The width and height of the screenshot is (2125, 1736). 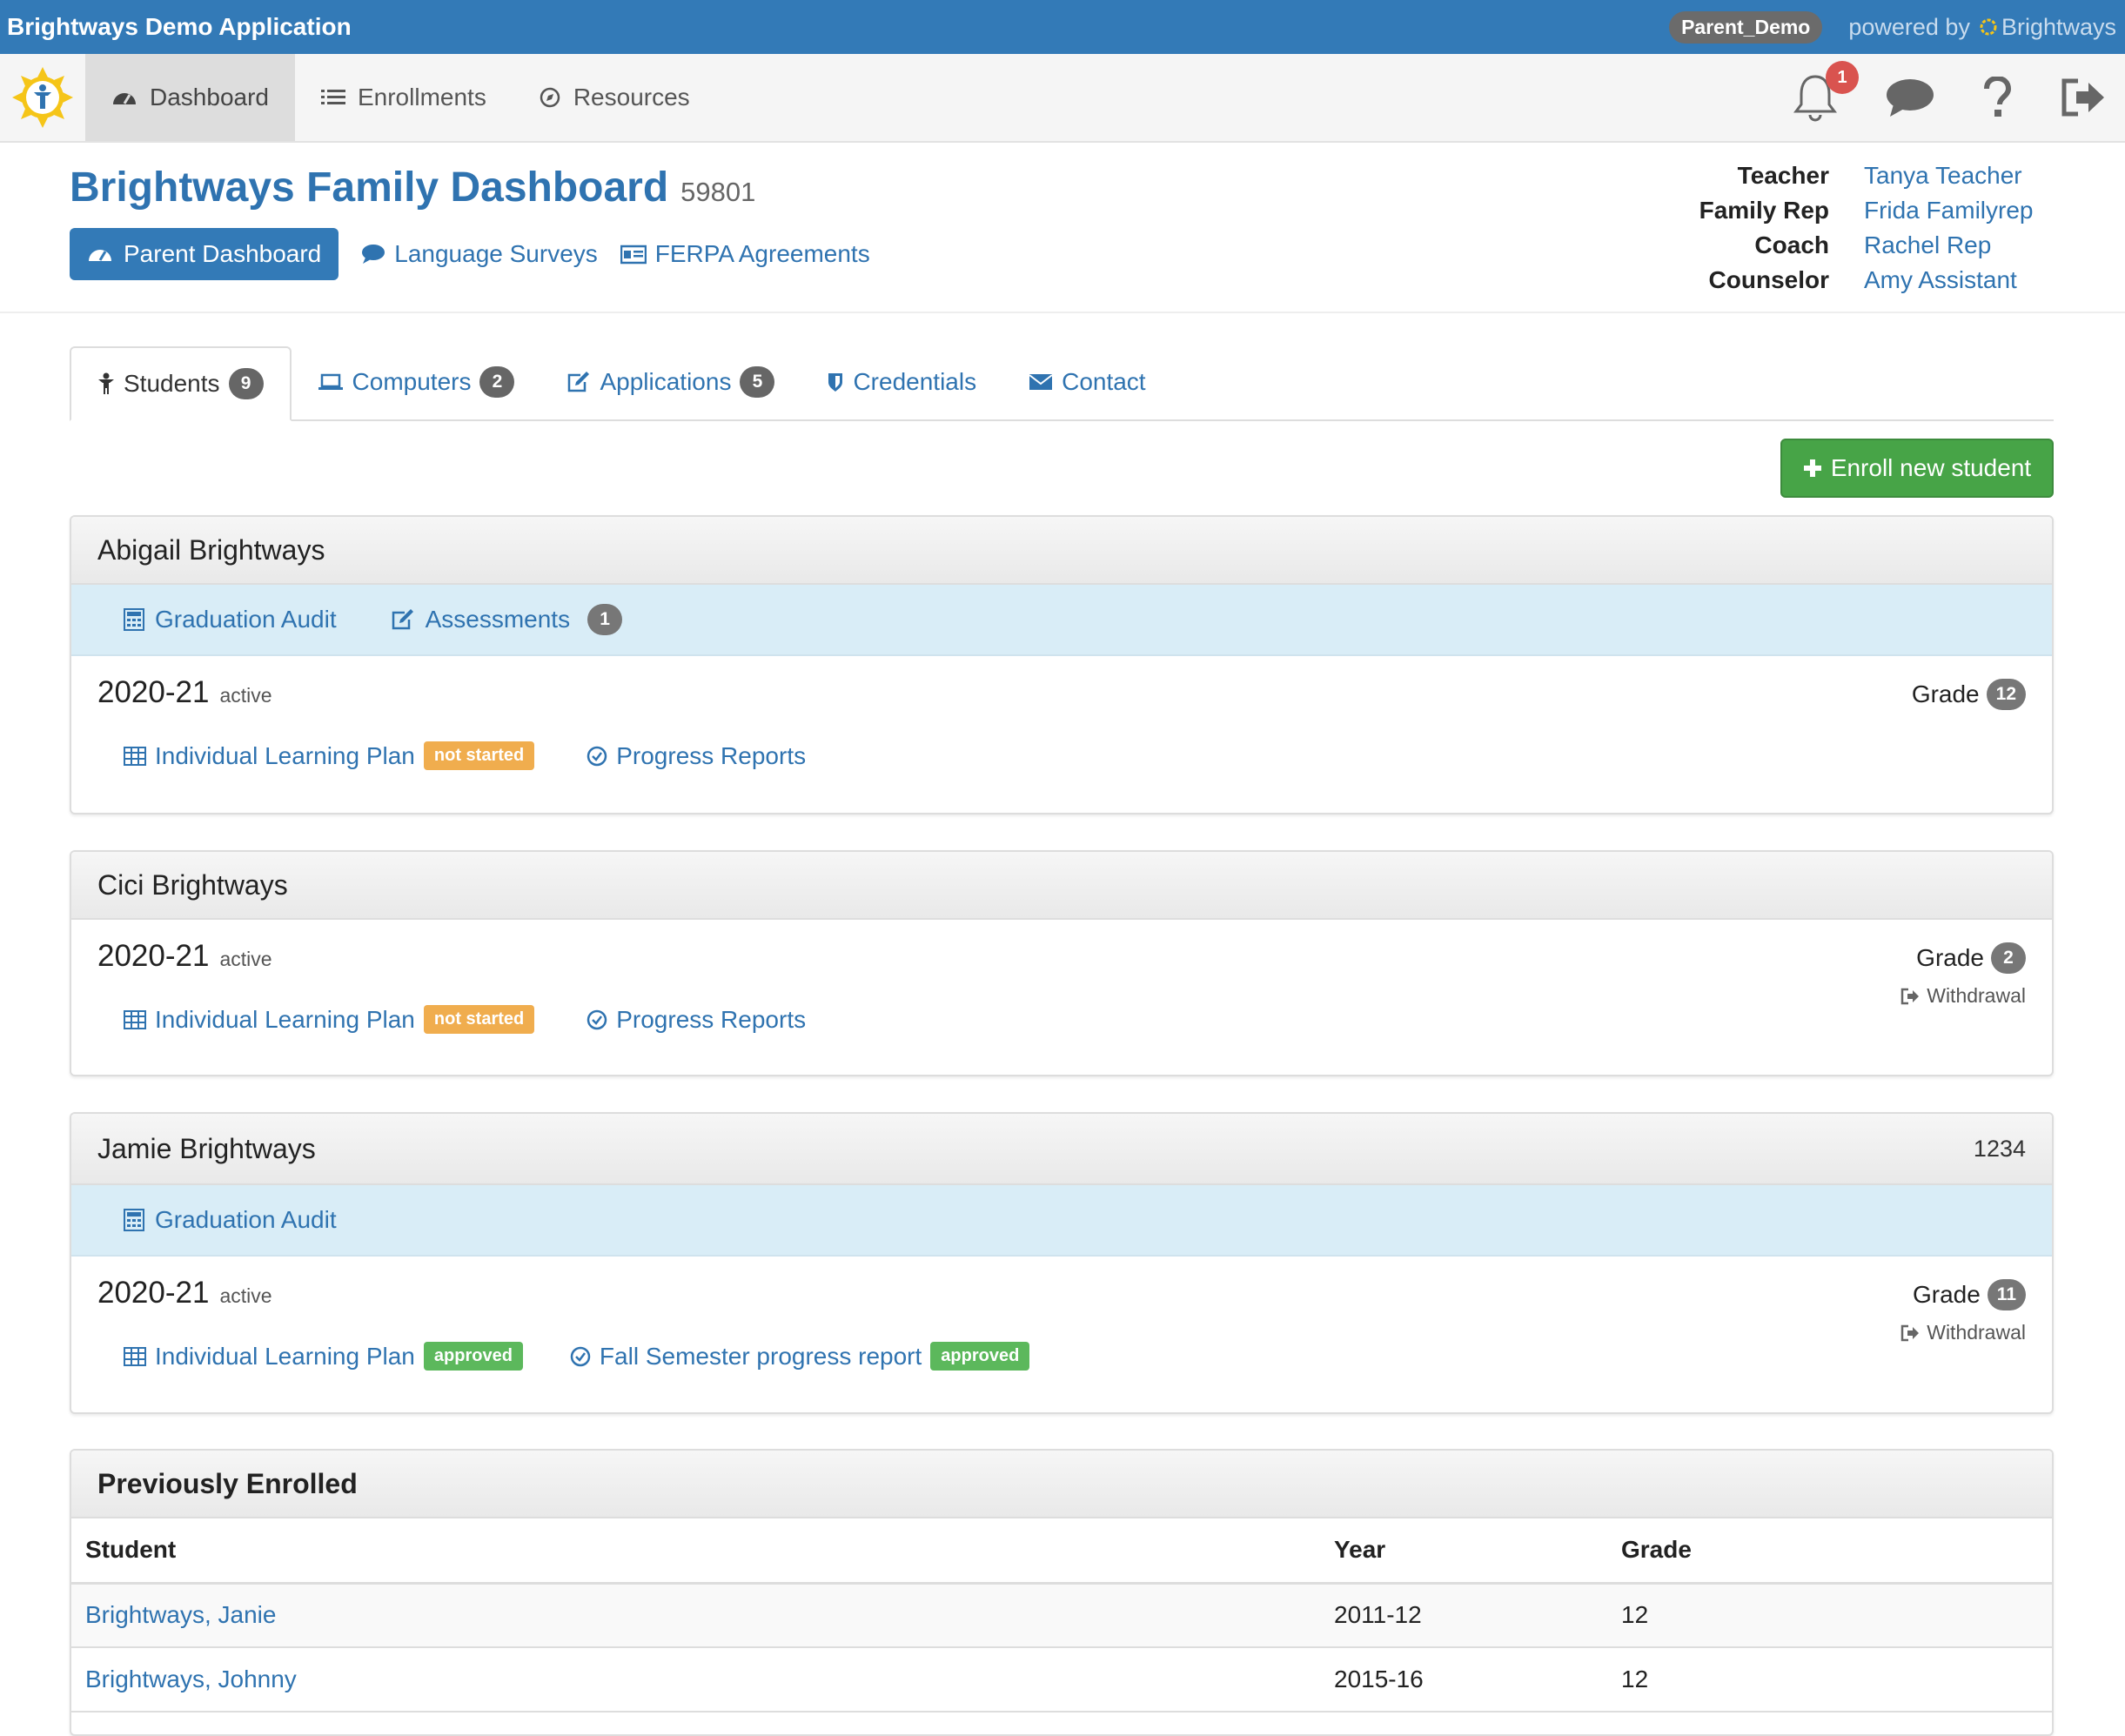 I want to click on nav-dashboard: Dashboard, so click(x=190, y=97).